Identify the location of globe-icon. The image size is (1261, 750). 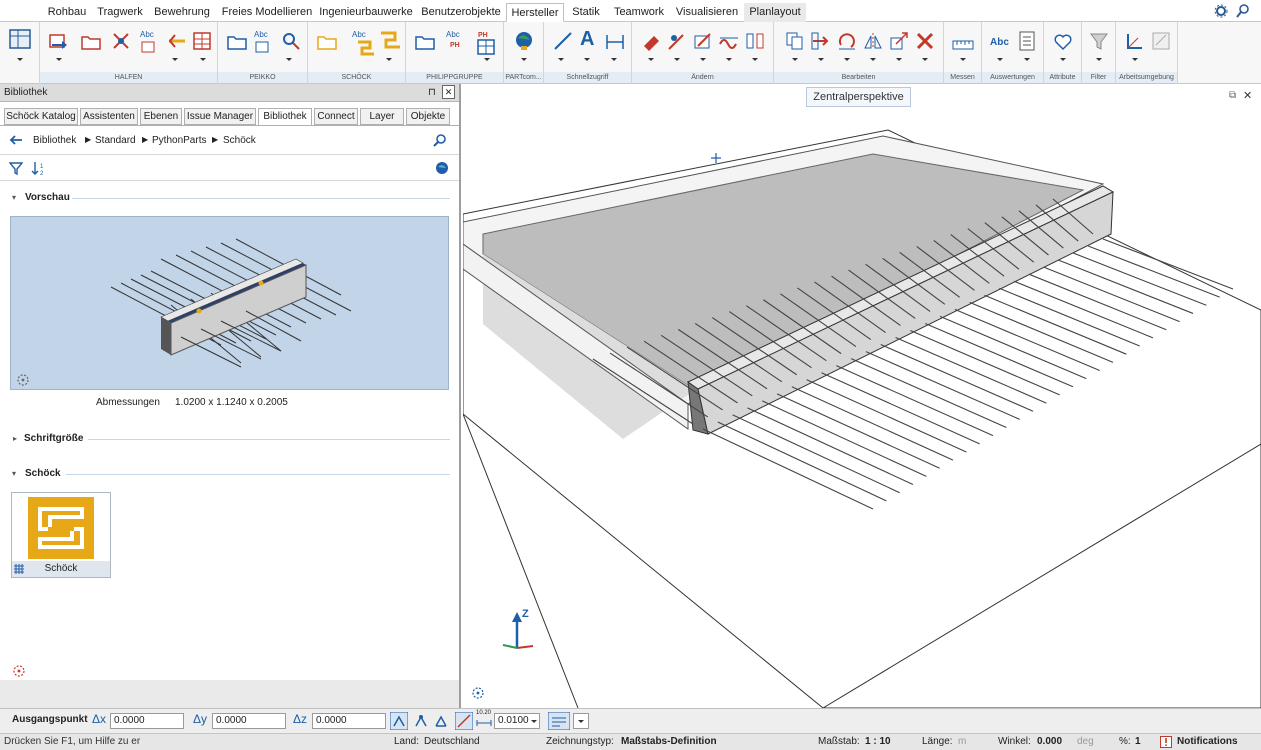
(442, 168).